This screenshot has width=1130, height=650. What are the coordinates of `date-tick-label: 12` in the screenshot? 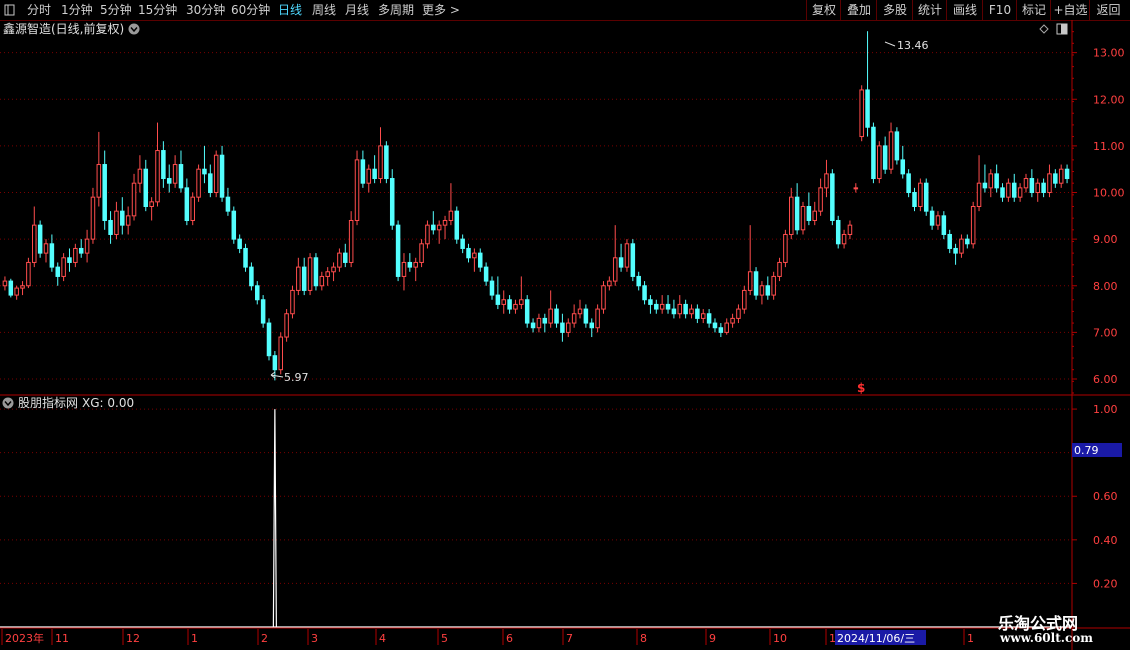 It's located at (133, 638).